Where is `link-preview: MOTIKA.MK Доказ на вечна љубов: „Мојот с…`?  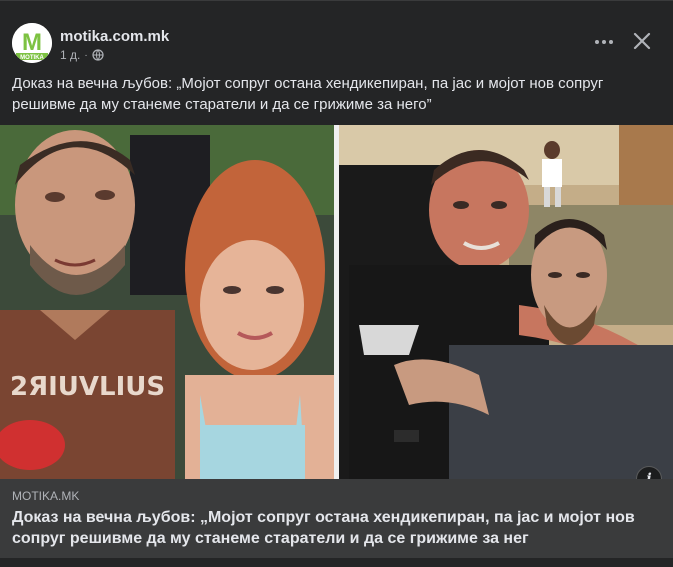 link-preview: MOTIKA.MK Доказ на вечна љубов: „Мојот с… is located at coordinates (336, 518).